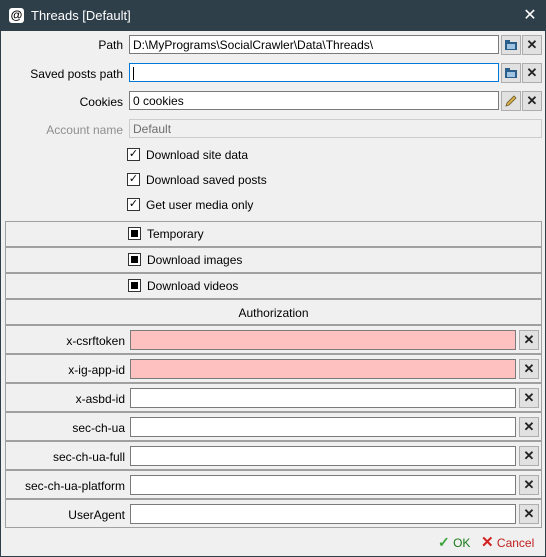 The height and width of the screenshot is (557, 546). I want to click on x-csrftoken-label: x-csrftoken, so click(95, 341).